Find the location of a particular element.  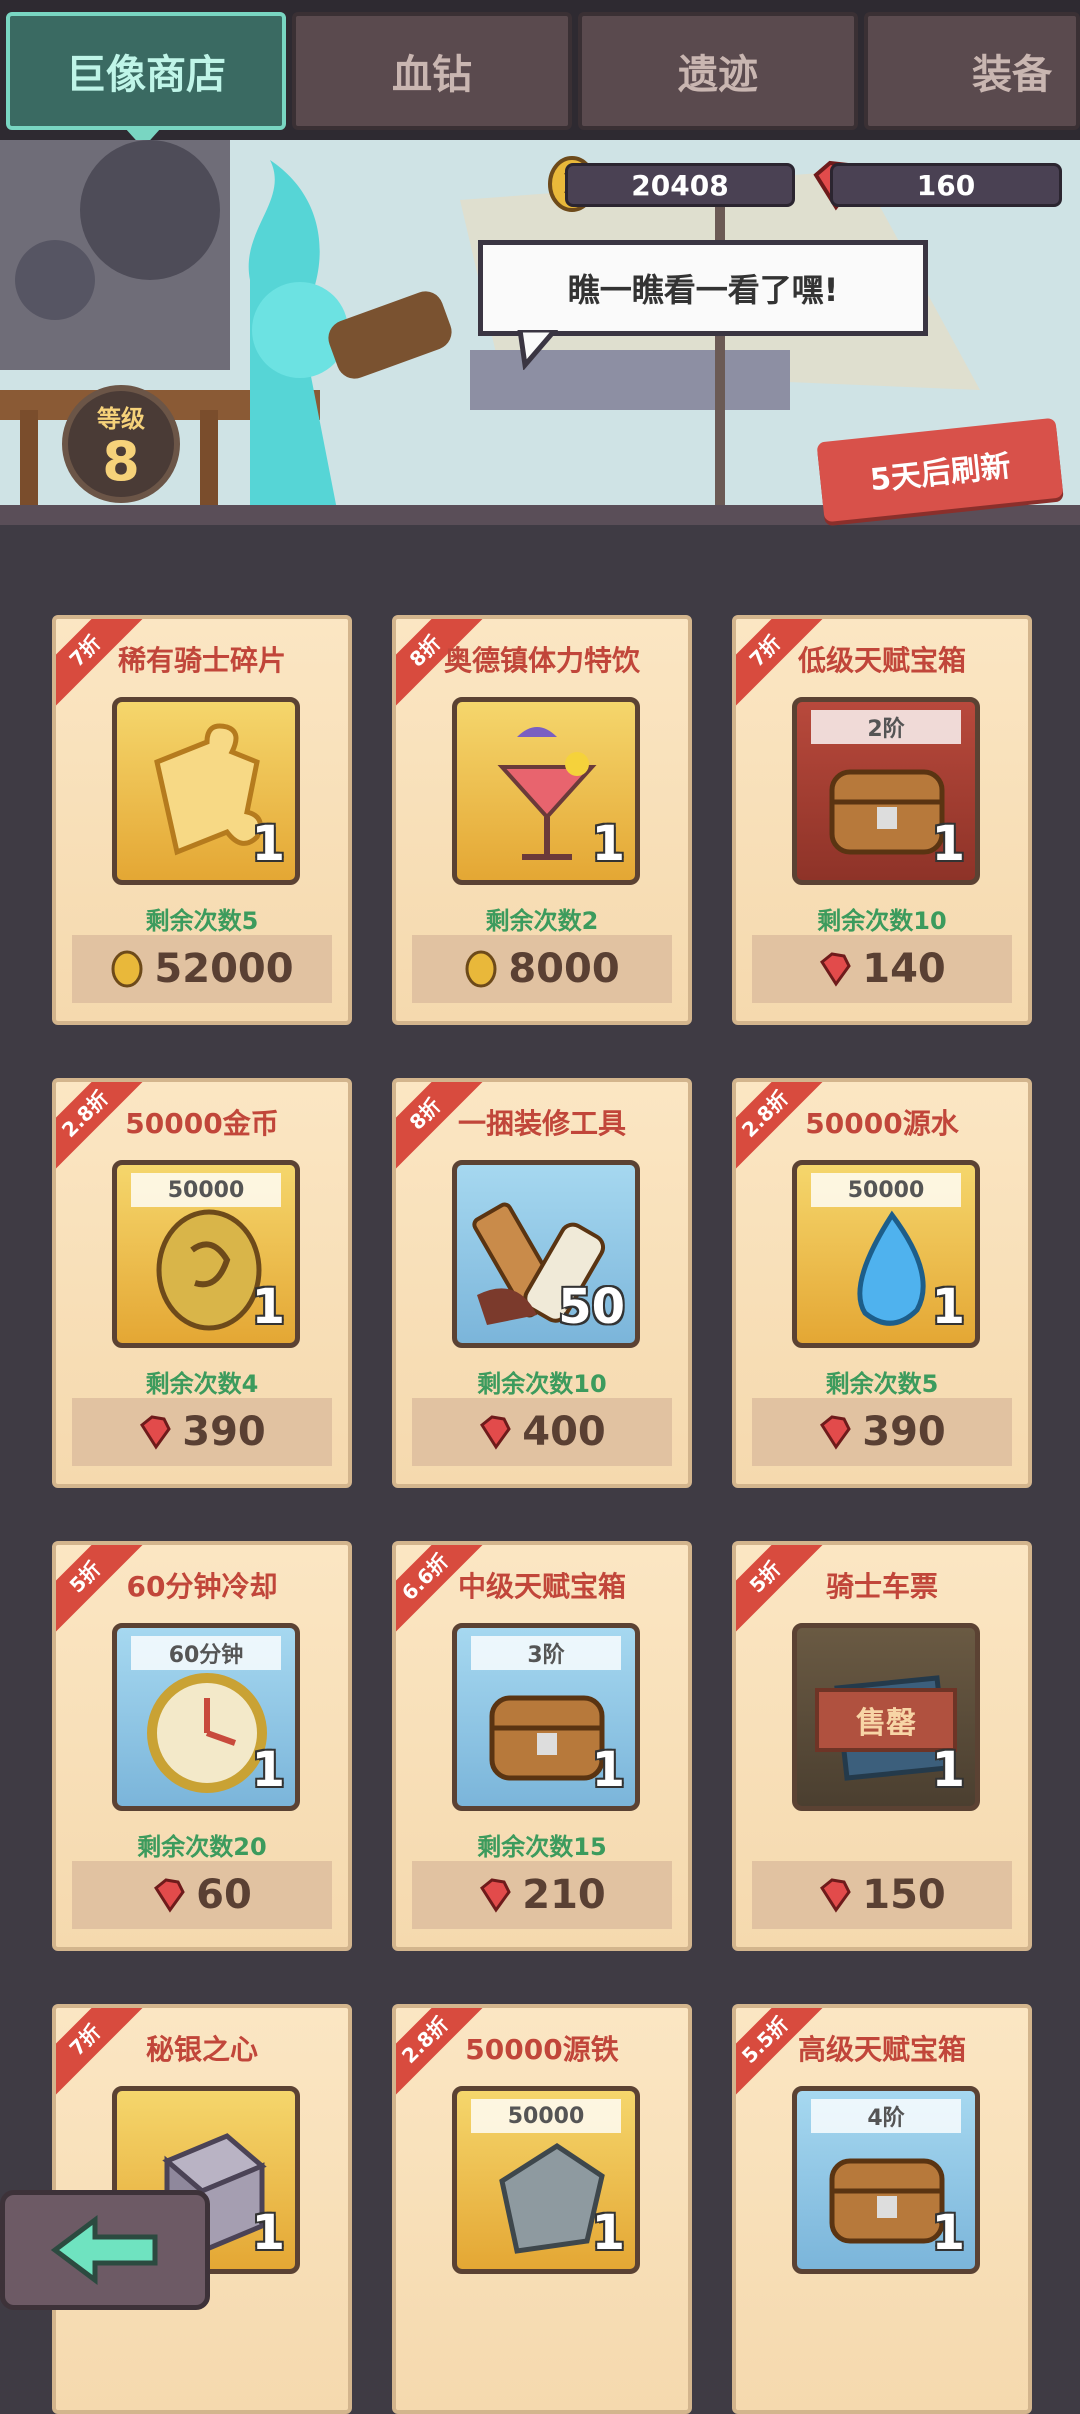

item-duration-tag: 60分钟 is located at coordinates (206, 1653).